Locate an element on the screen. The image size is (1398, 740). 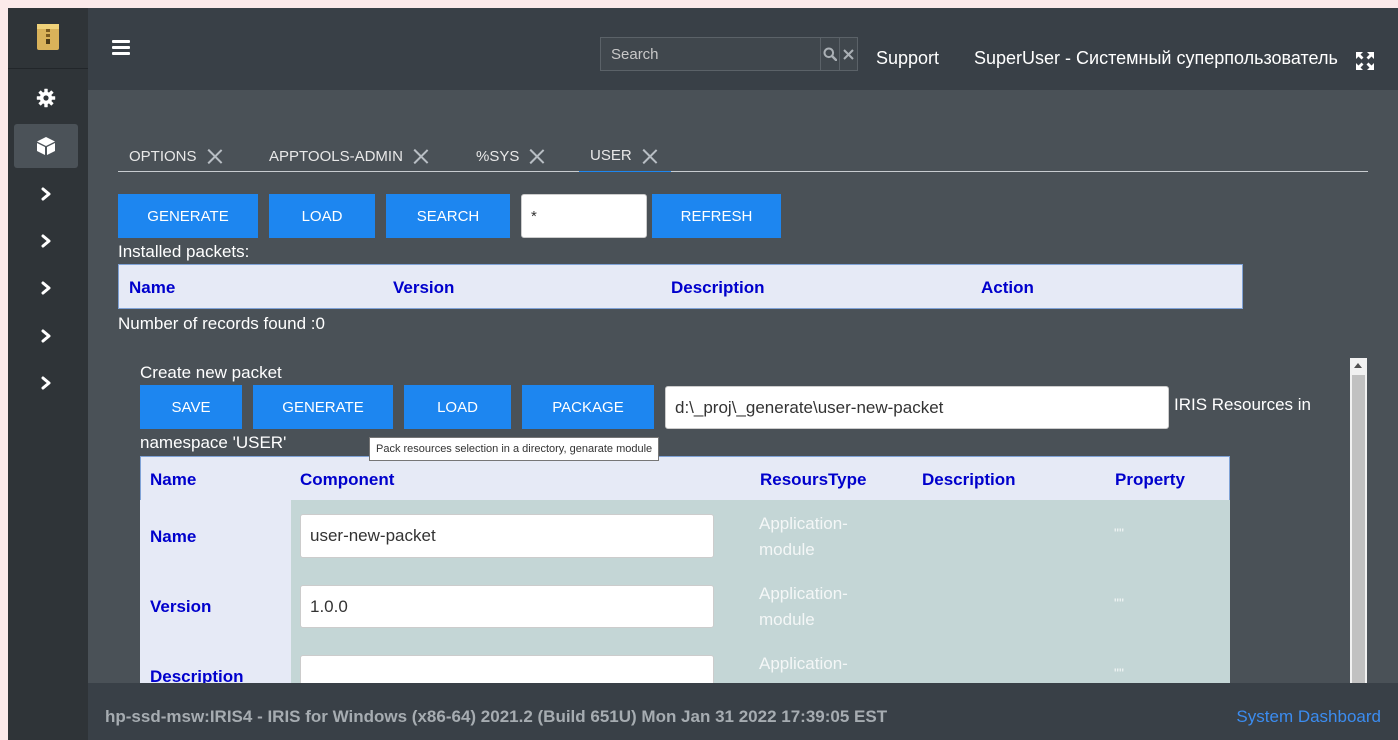
installed-packets-title: Installed packets: is located at coordinates (184, 251).